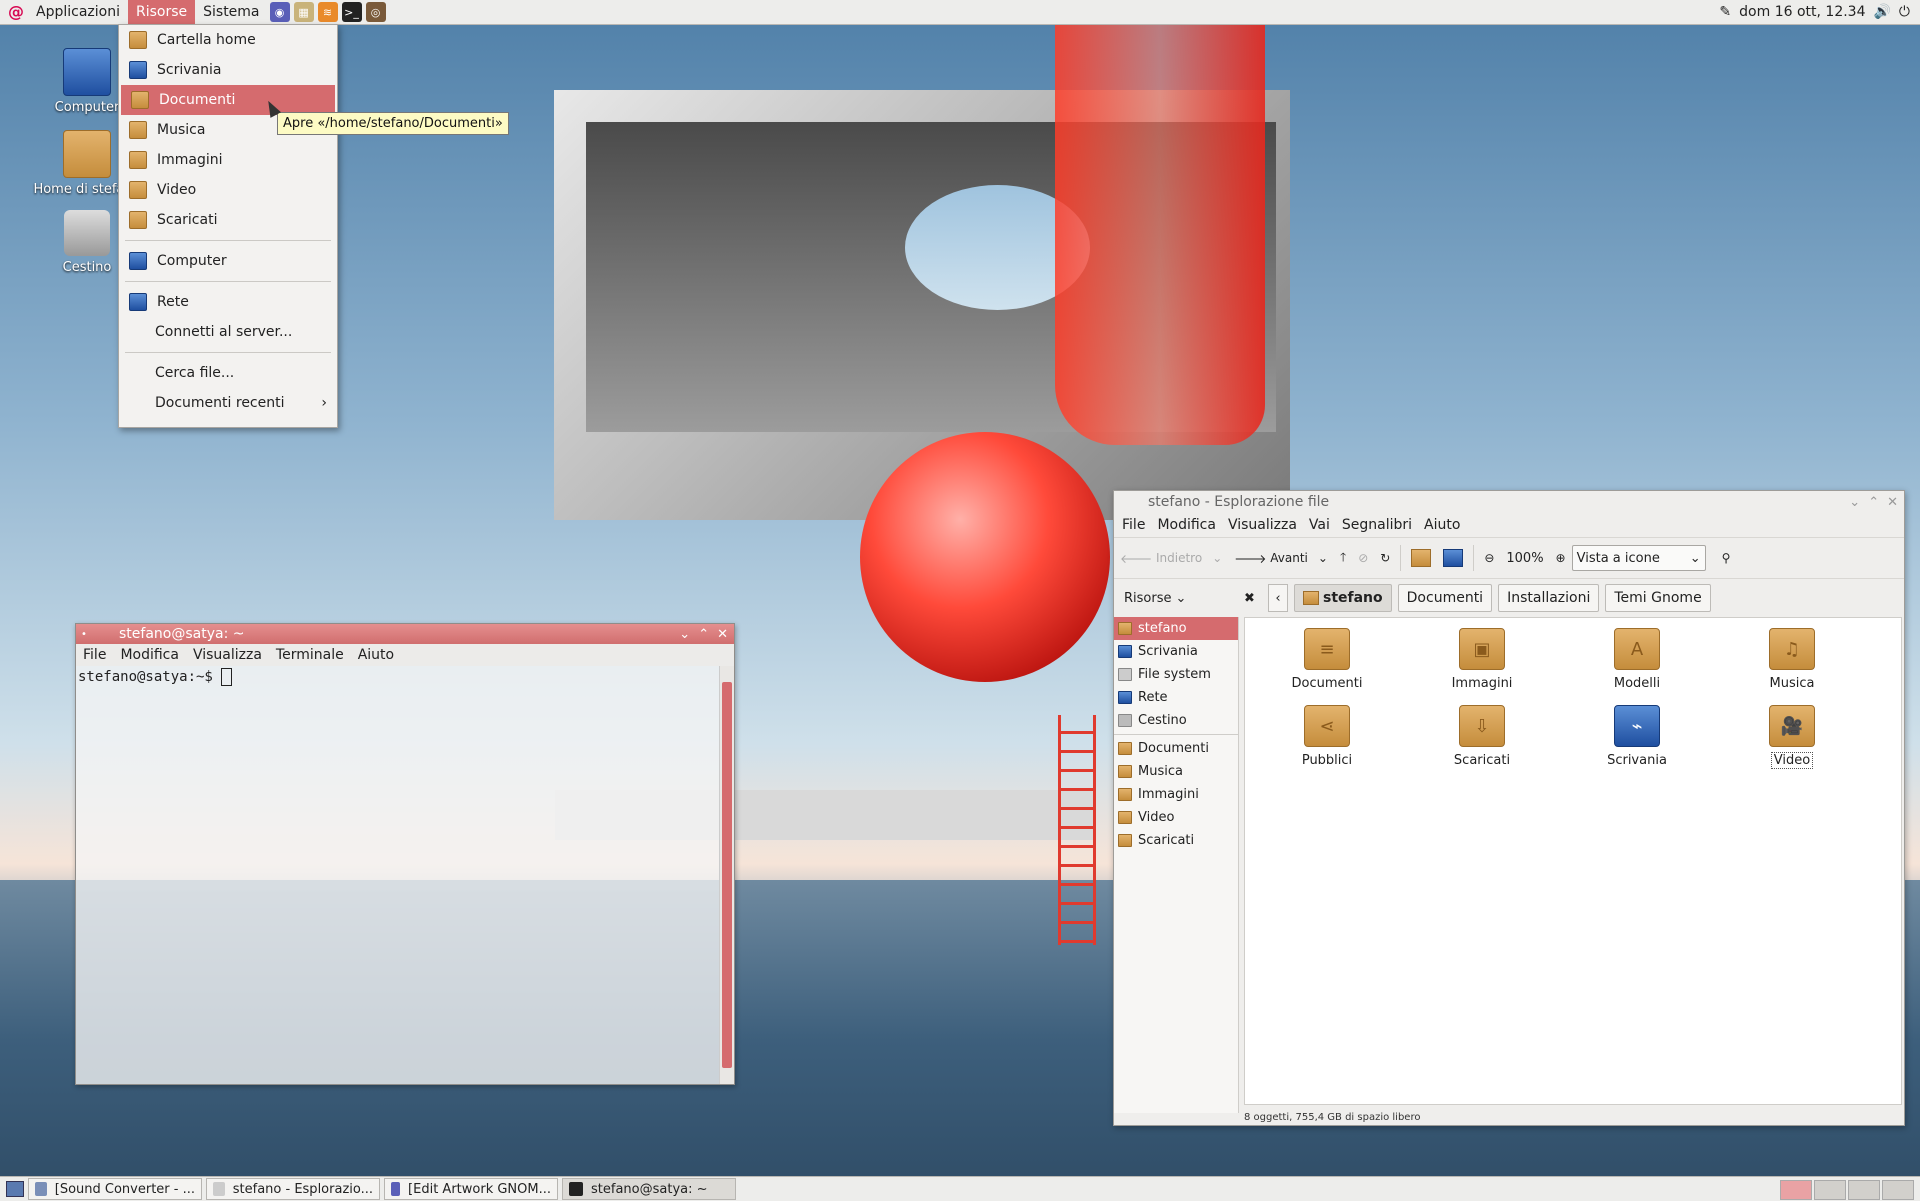 Image resolution: width=1920 pixels, height=1201 pixels. What do you see at coordinates (1509, 502) in the screenshot?
I see `file-manager-titlebar: stefano - Esplorazione file ⌄ ⌃ ✕` at bounding box center [1509, 502].